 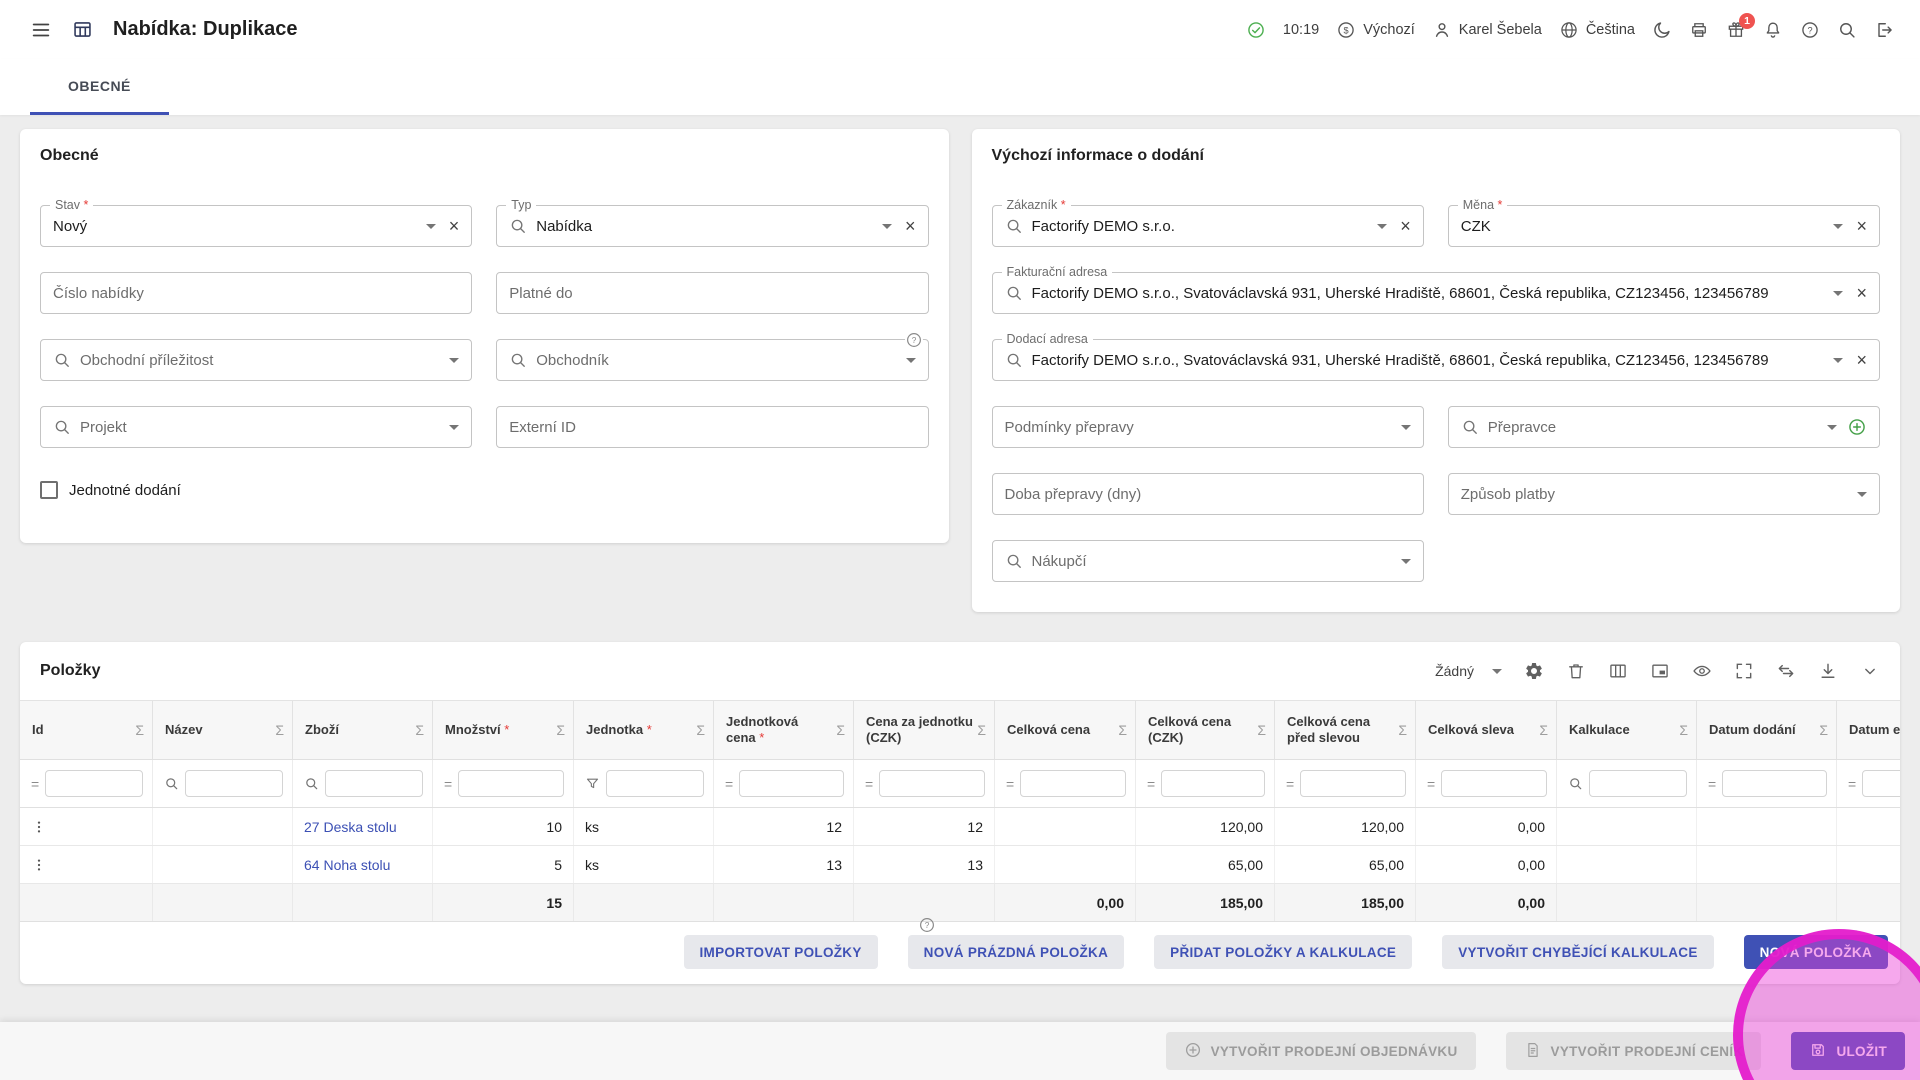 What do you see at coordinates (1207, 427) in the screenshot?
I see `shipping-terms-field: Podmínky přepravy` at bounding box center [1207, 427].